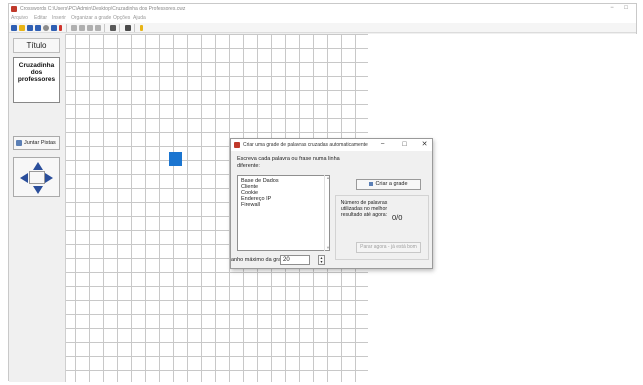  What do you see at coordinates (60, 28) in the screenshot?
I see `pin-icon` at bounding box center [60, 28].